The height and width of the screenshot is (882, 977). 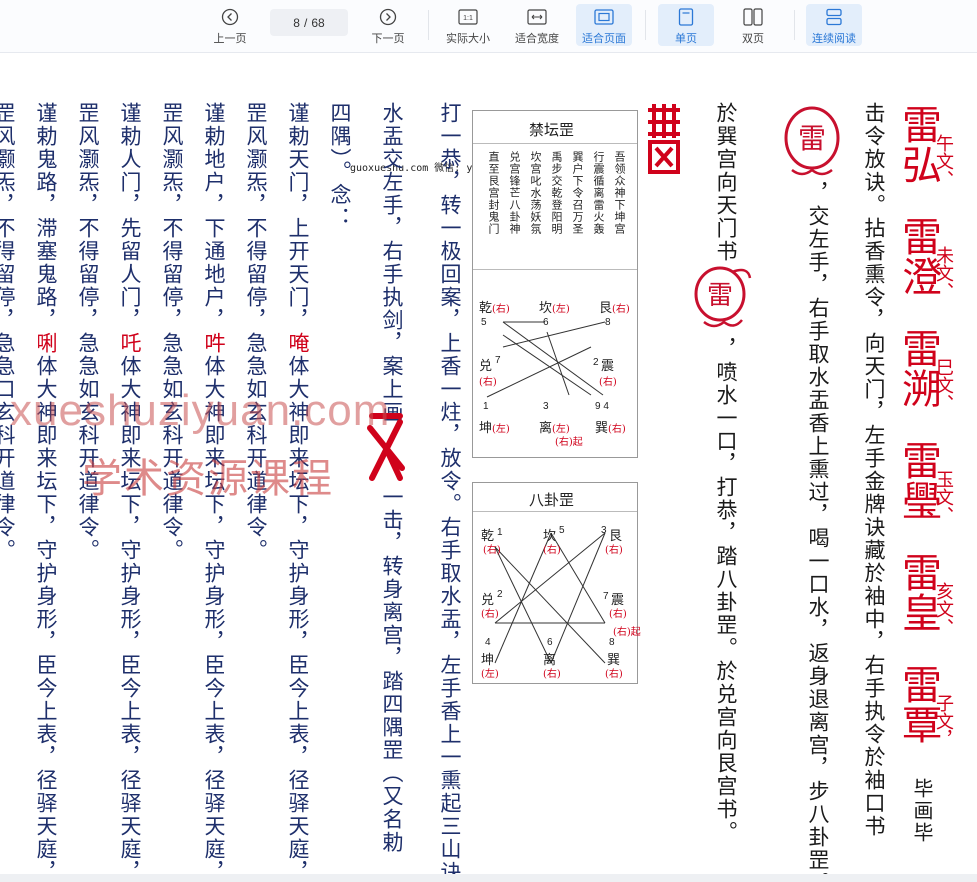 What do you see at coordinates (535, 193) in the screenshot?
I see `verse-line: 坎宫叱水荡妖氛` at bounding box center [535, 193].